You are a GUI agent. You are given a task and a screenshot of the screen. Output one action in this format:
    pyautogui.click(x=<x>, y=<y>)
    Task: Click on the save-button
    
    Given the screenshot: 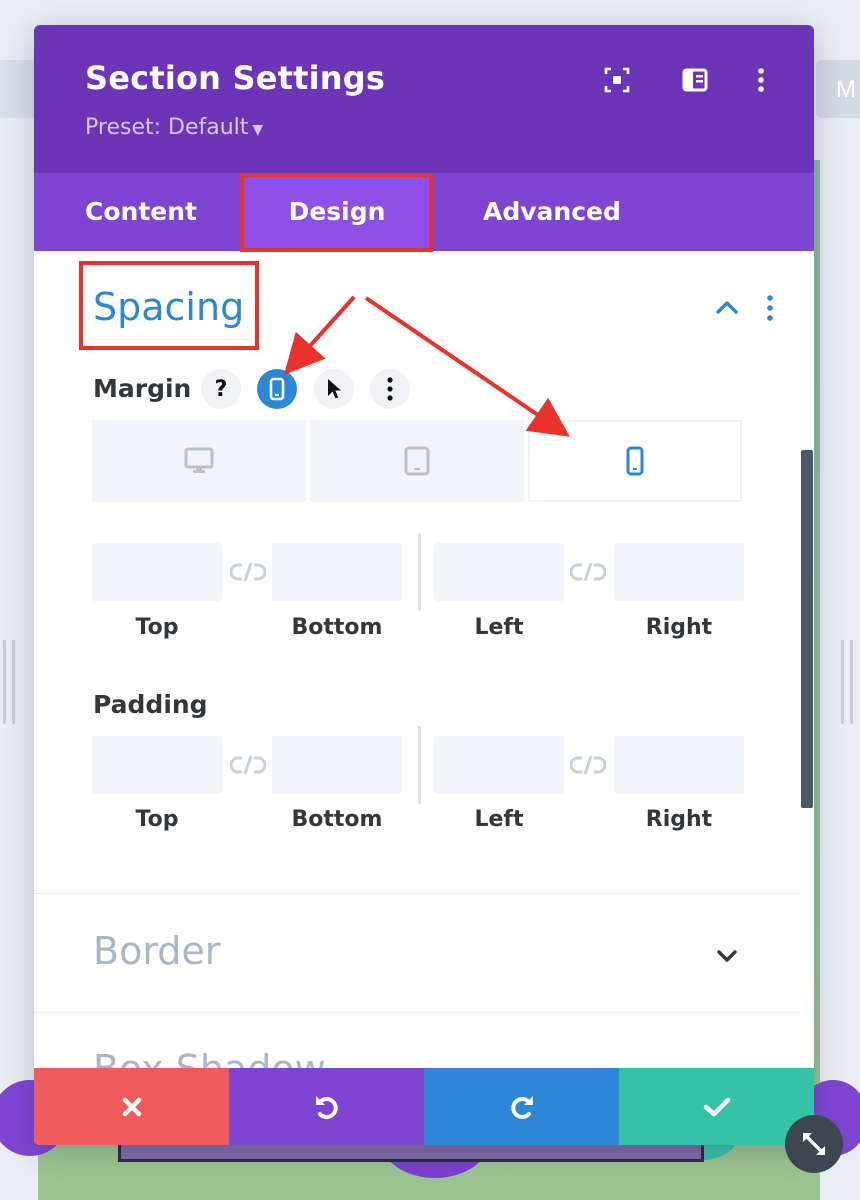 What is the action you would take?
    pyautogui.click(x=716, y=1106)
    